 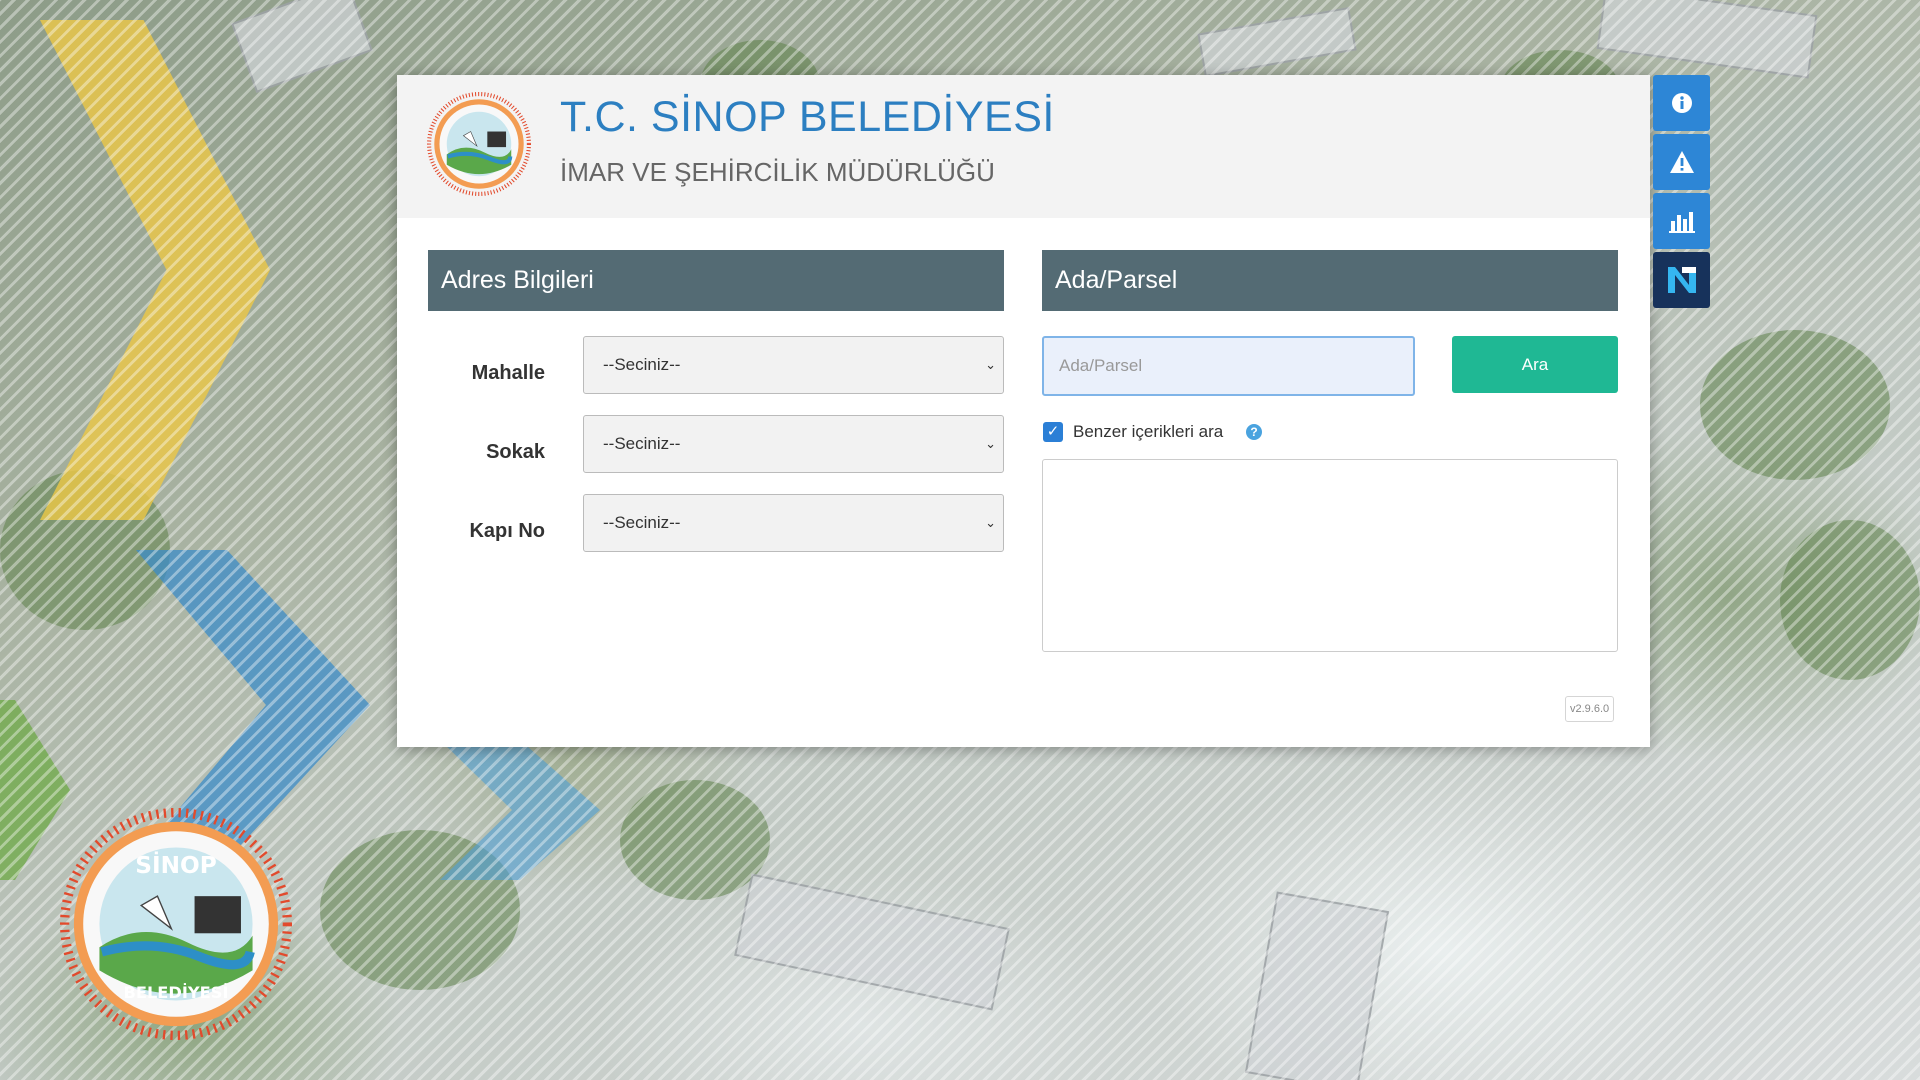 What do you see at coordinates (175, 865) in the screenshot?
I see `logo-text-top: SİNOP` at bounding box center [175, 865].